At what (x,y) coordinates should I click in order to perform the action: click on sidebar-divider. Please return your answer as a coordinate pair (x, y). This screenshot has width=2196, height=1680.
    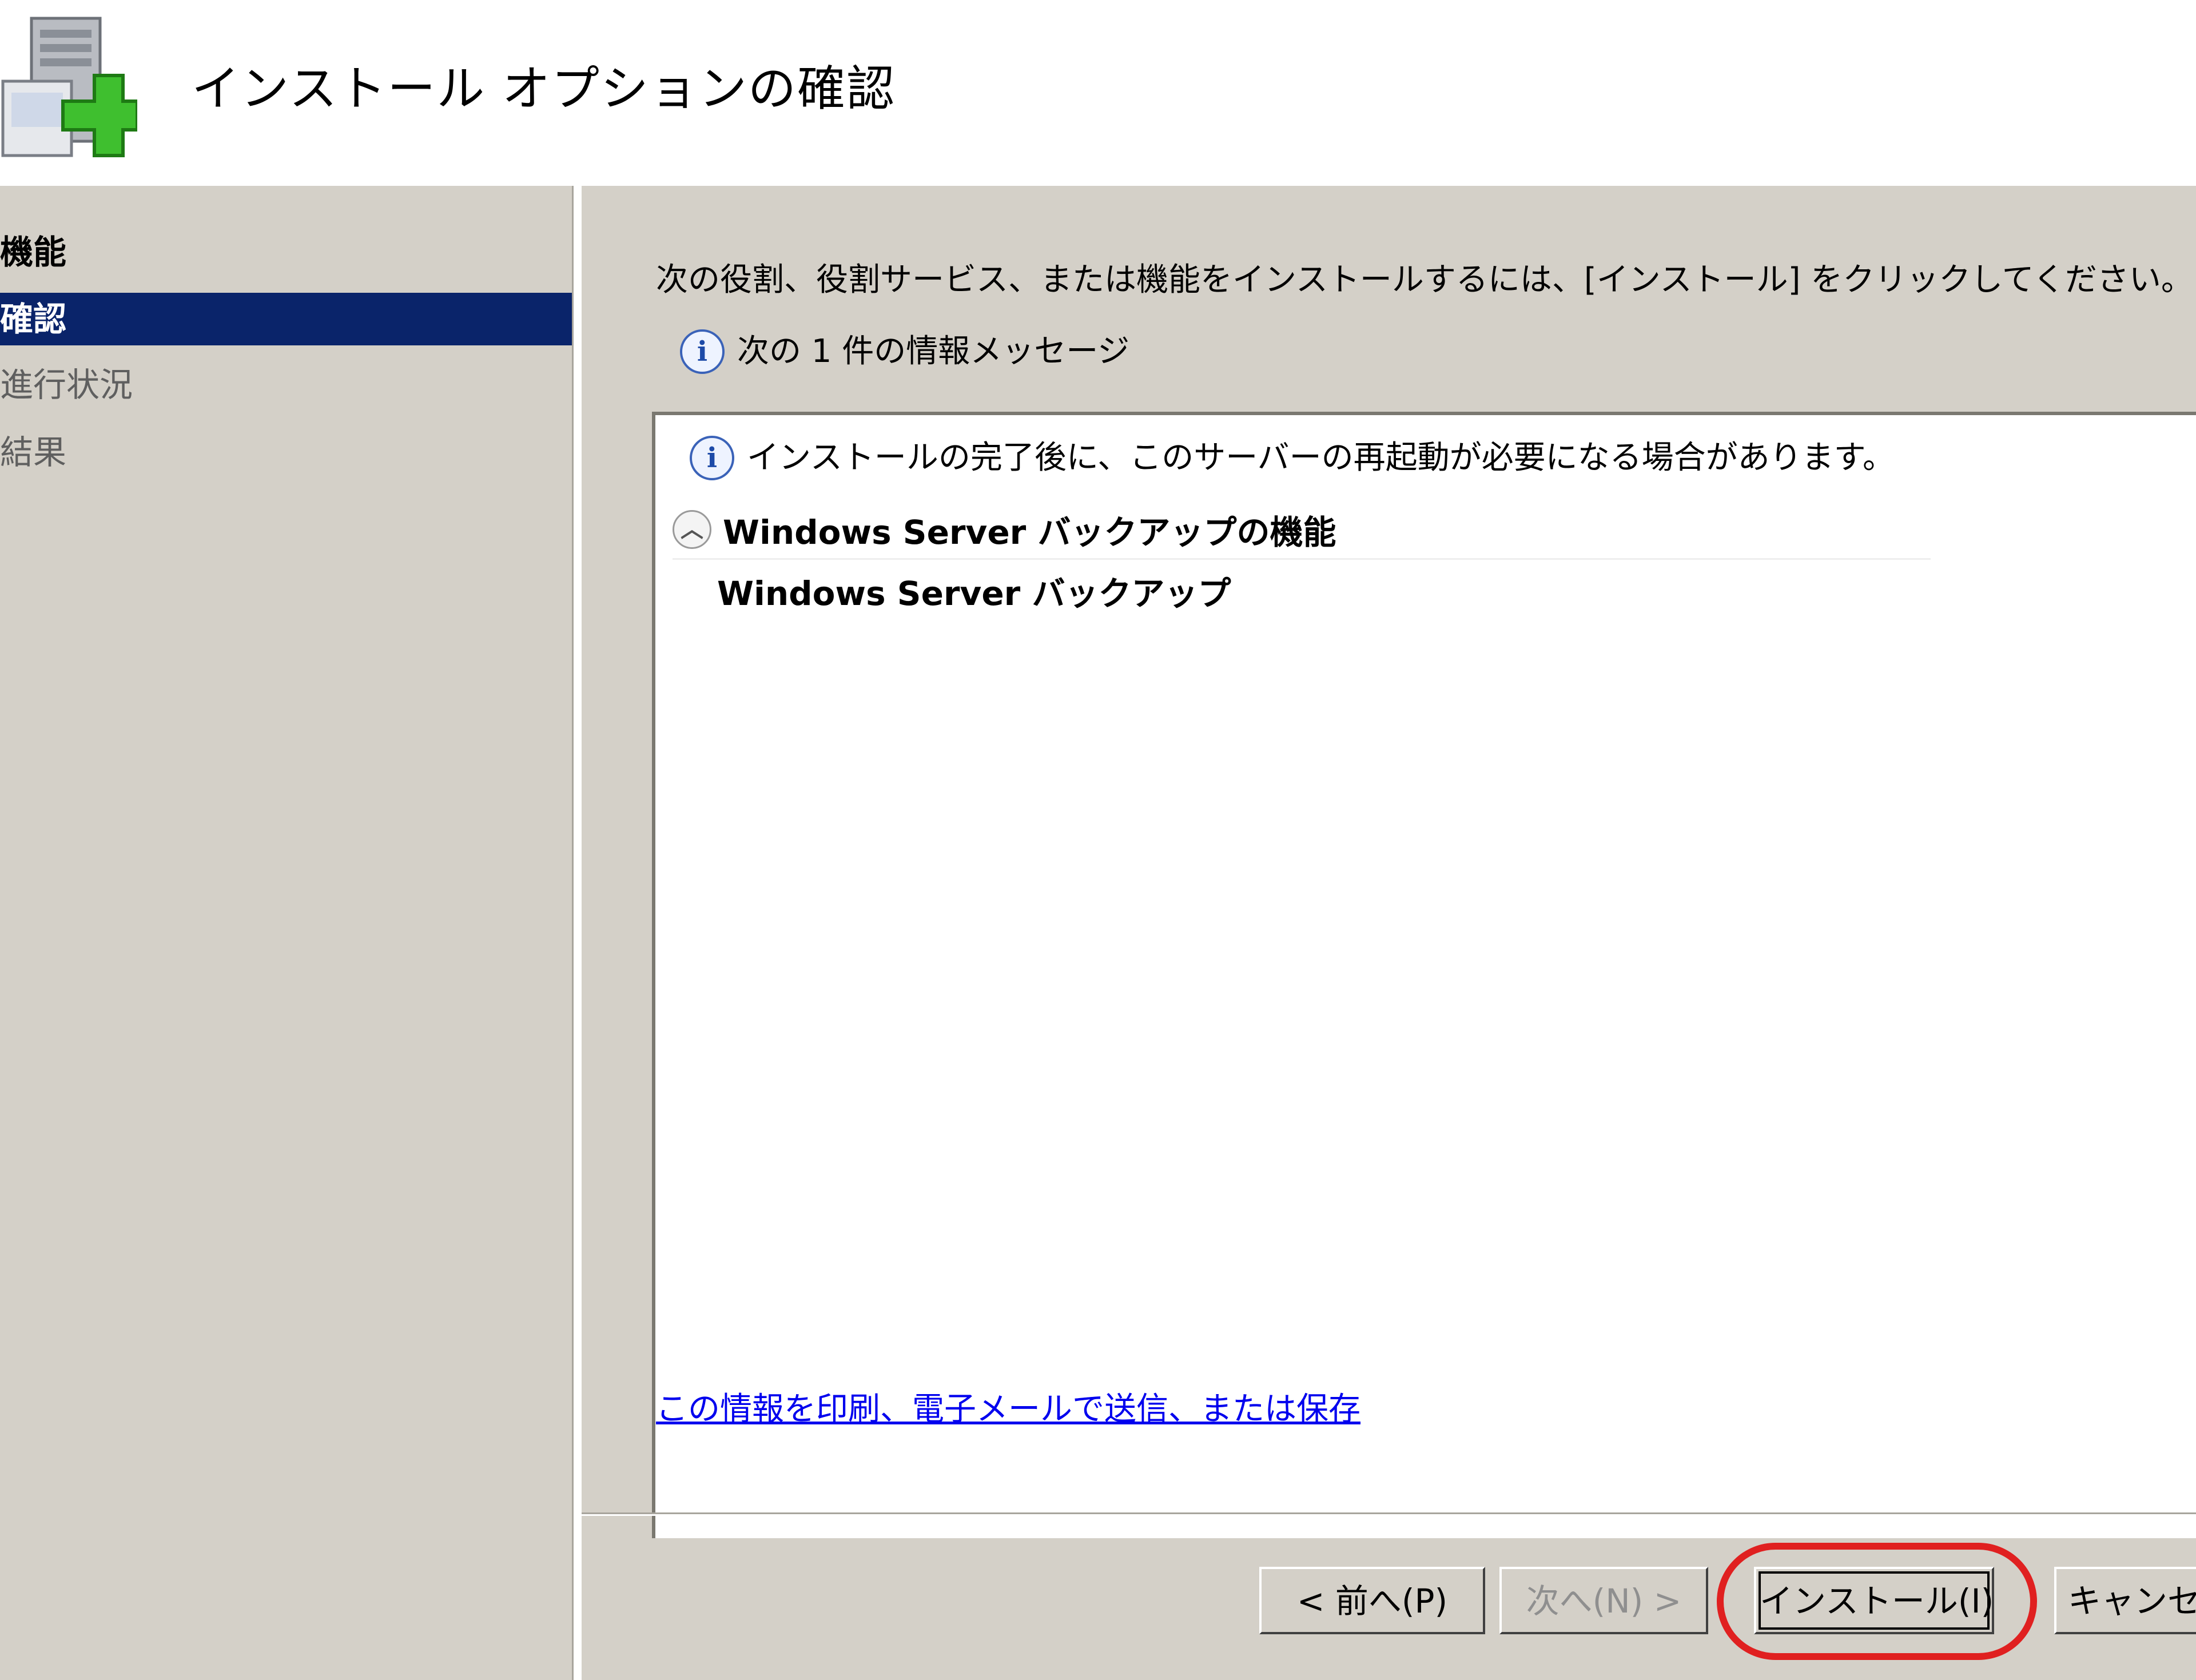
    Looking at the image, I should click on (577, 933).